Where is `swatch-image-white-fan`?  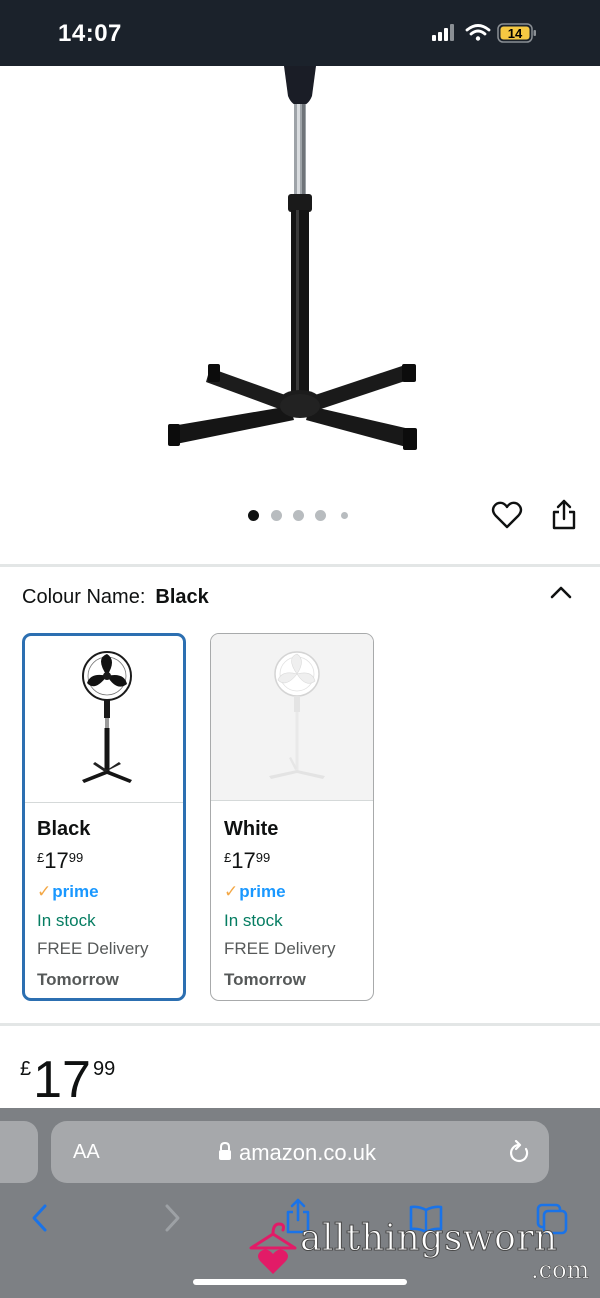
swatch-image-white-fan is located at coordinates (292, 717).